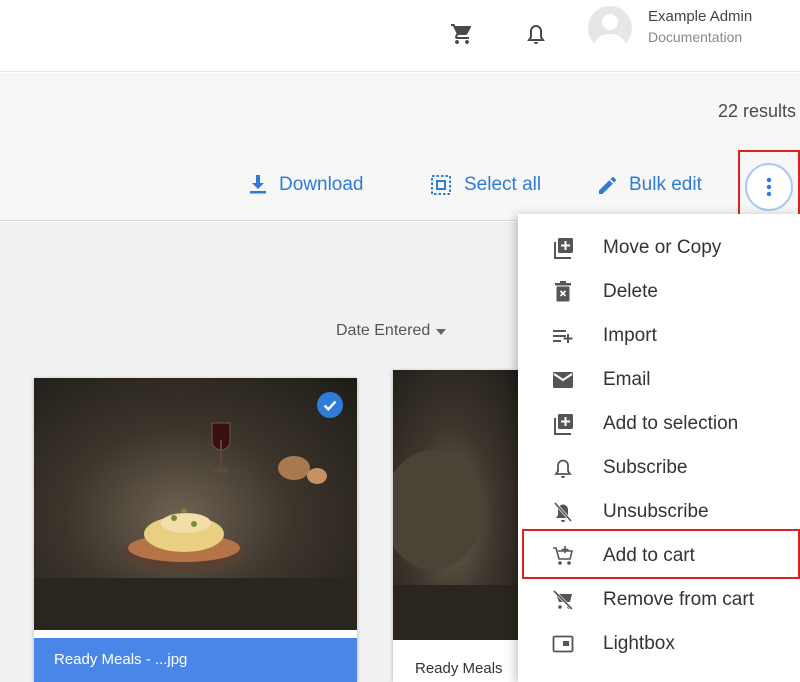 Image resolution: width=800 pixels, height=682 pixels. I want to click on bulk-edit-label: Bulk edit, so click(665, 184).